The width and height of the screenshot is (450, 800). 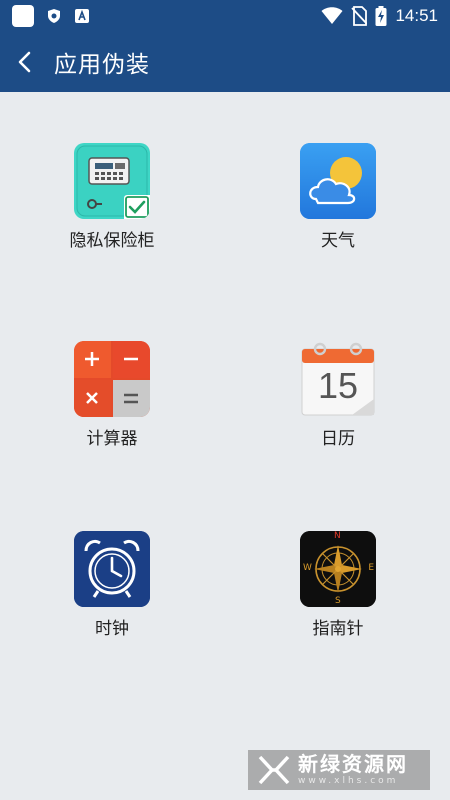 I want to click on weather-icon, so click(x=338, y=181).